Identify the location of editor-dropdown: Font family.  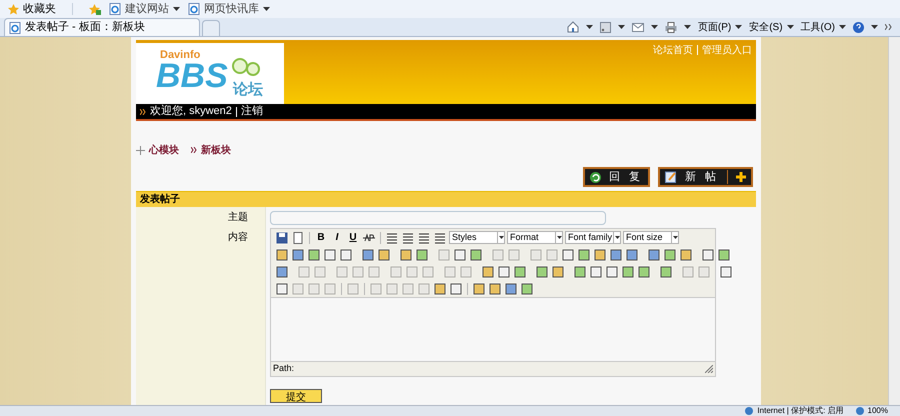
(593, 237).